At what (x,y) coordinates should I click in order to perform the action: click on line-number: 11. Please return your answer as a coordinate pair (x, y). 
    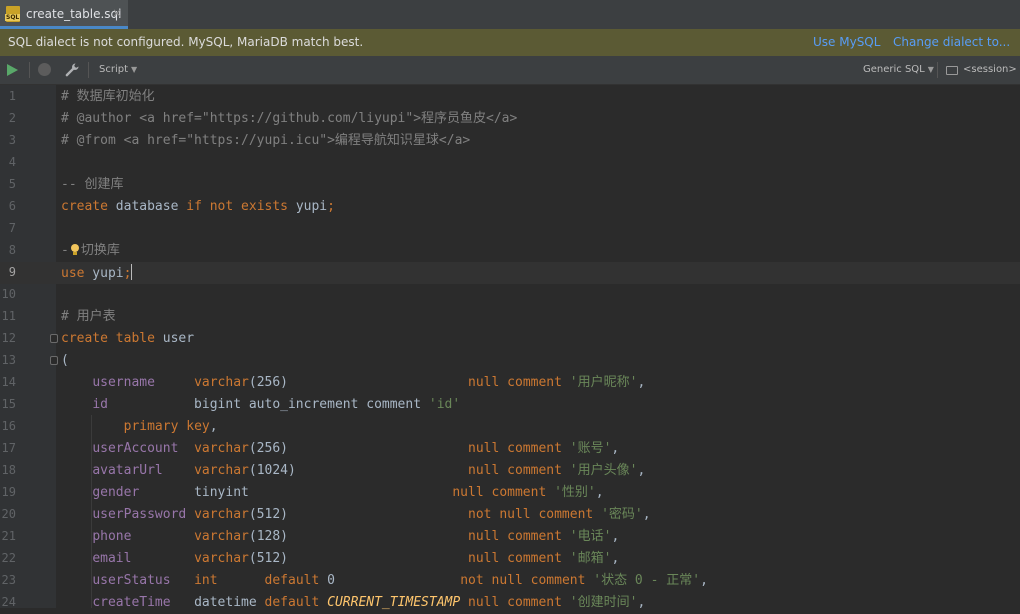
    Looking at the image, I should click on (8, 316).